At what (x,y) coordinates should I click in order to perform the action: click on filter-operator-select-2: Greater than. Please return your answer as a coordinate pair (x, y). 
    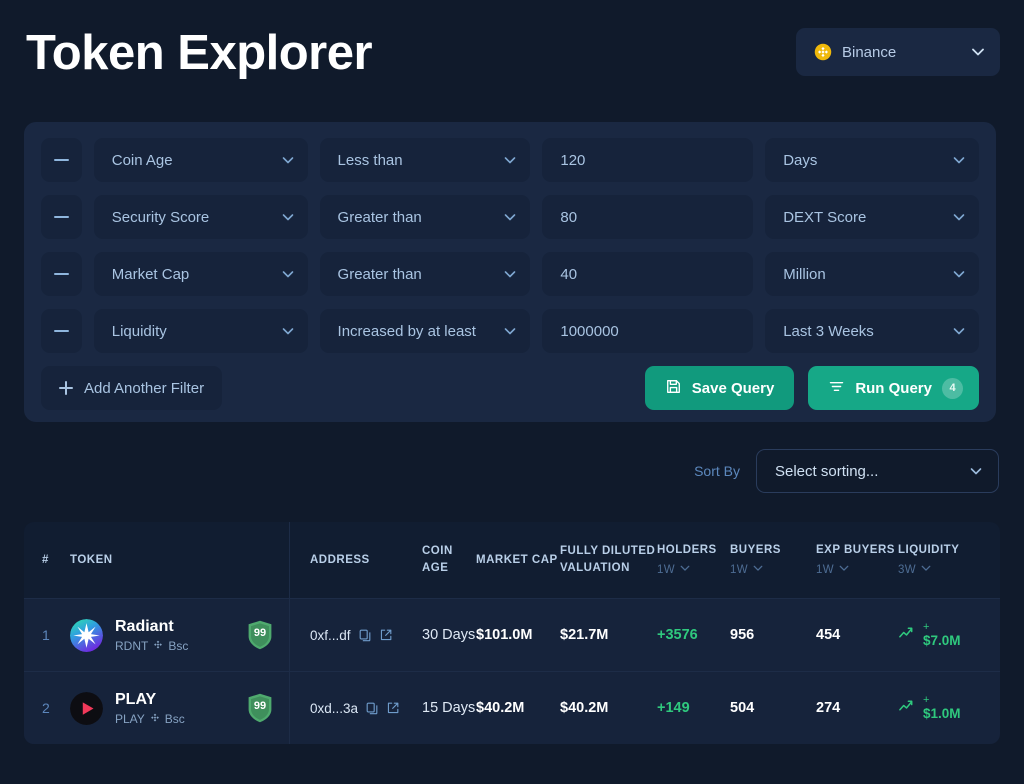
    Looking at the image, I should click on (425, 274).